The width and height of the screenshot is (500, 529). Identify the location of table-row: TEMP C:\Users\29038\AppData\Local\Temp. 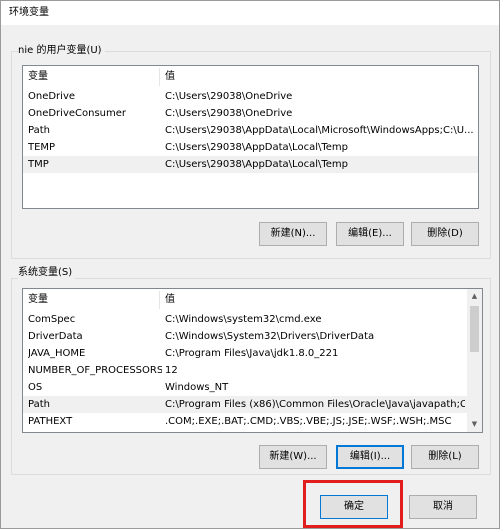
(250, 147).